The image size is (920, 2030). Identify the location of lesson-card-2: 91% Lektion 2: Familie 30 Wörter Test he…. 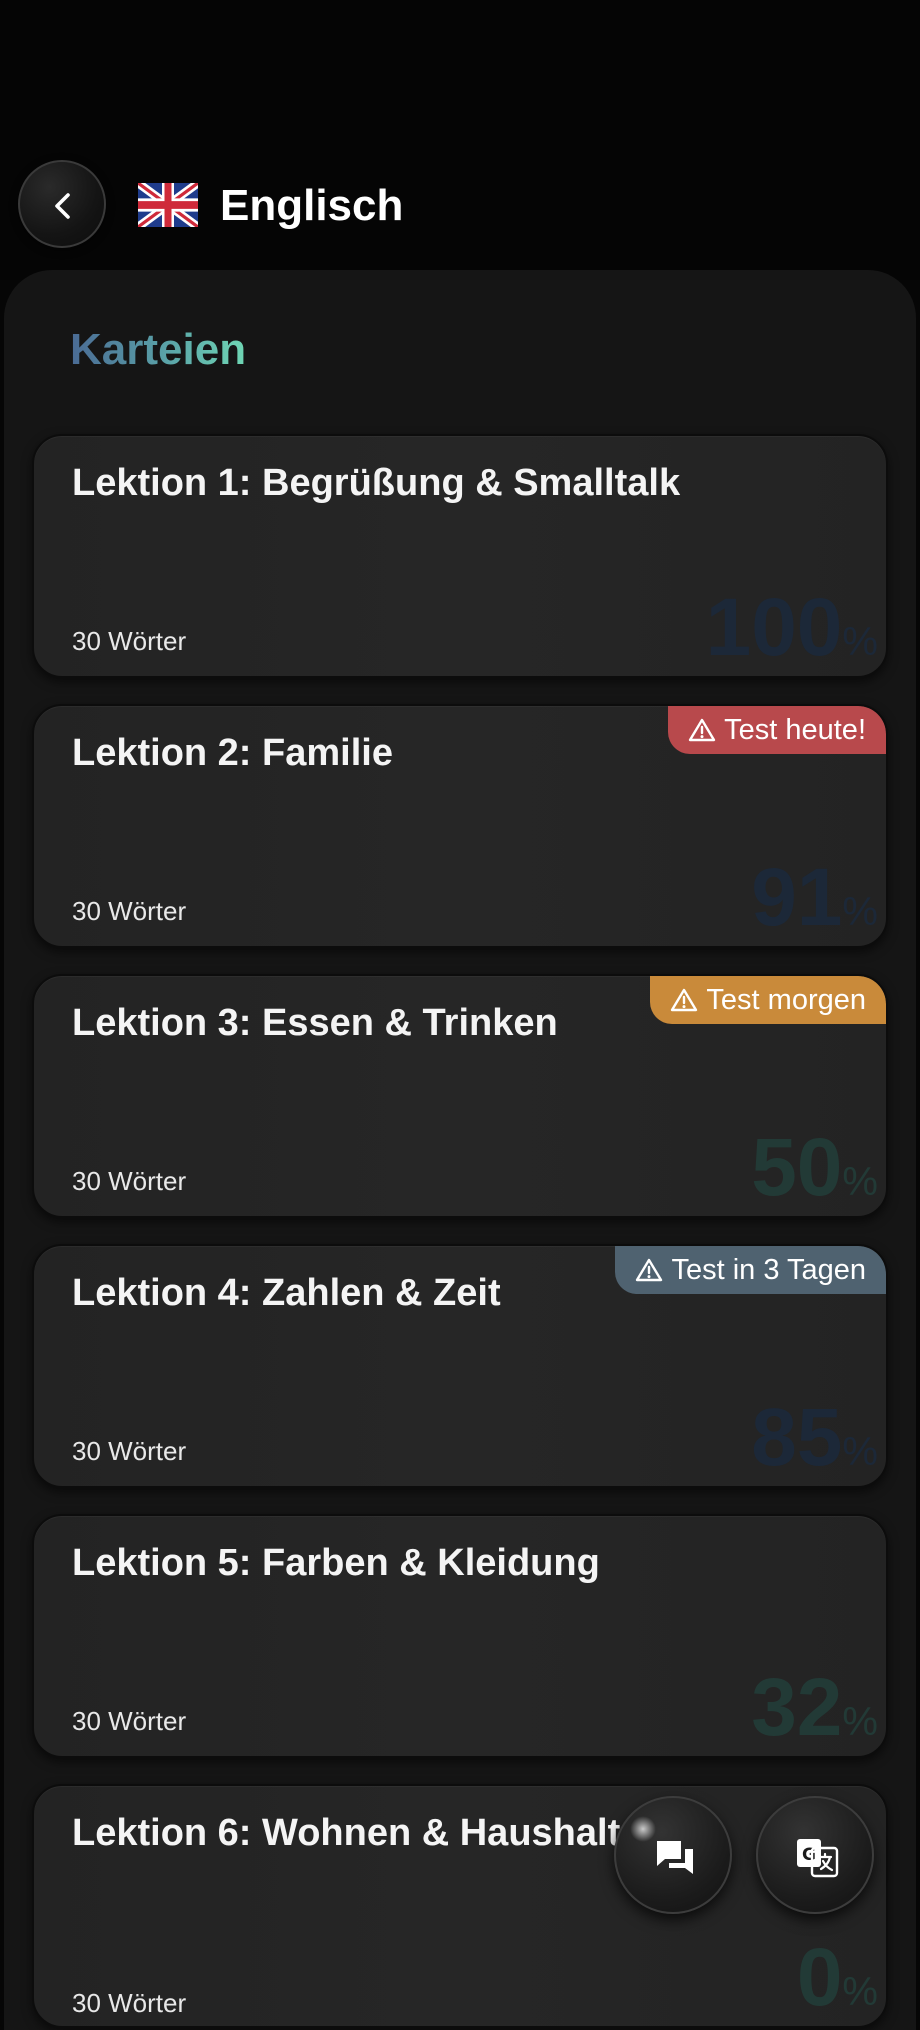
(460, 826).